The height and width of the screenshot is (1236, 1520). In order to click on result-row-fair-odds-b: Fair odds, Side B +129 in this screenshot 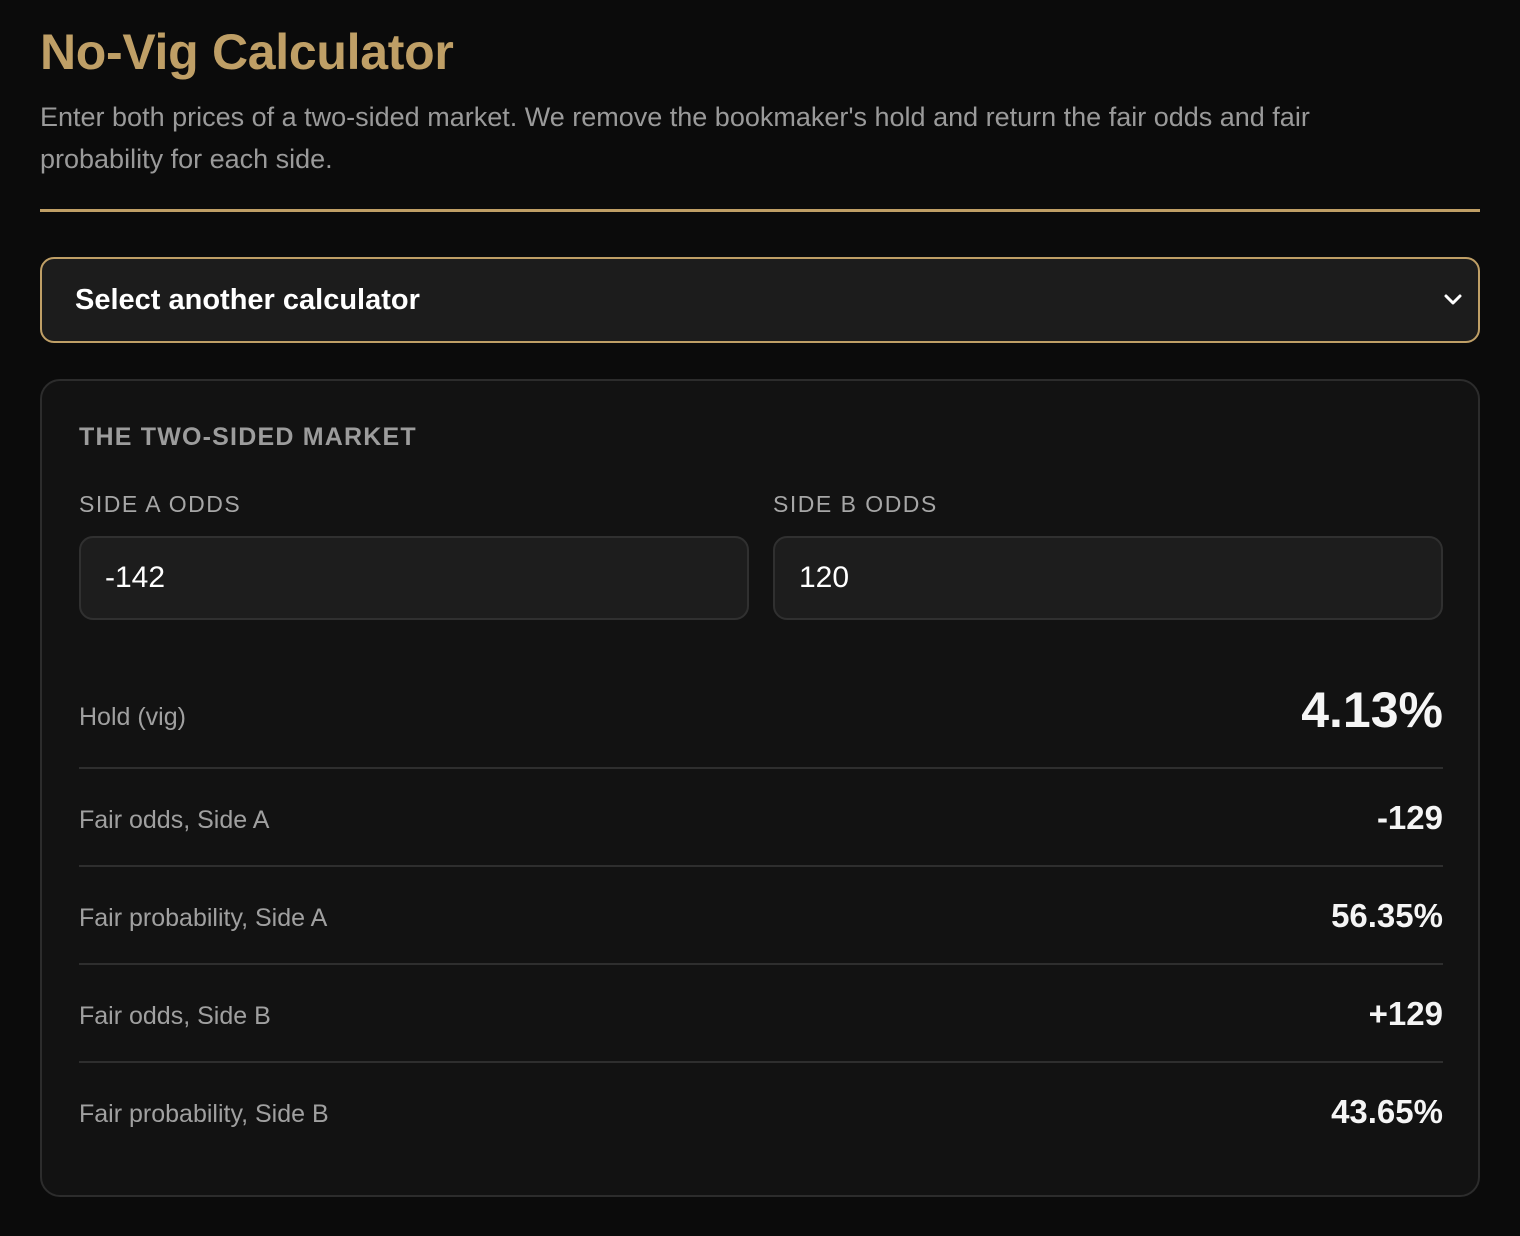, I will do `click(761, 1014)`.